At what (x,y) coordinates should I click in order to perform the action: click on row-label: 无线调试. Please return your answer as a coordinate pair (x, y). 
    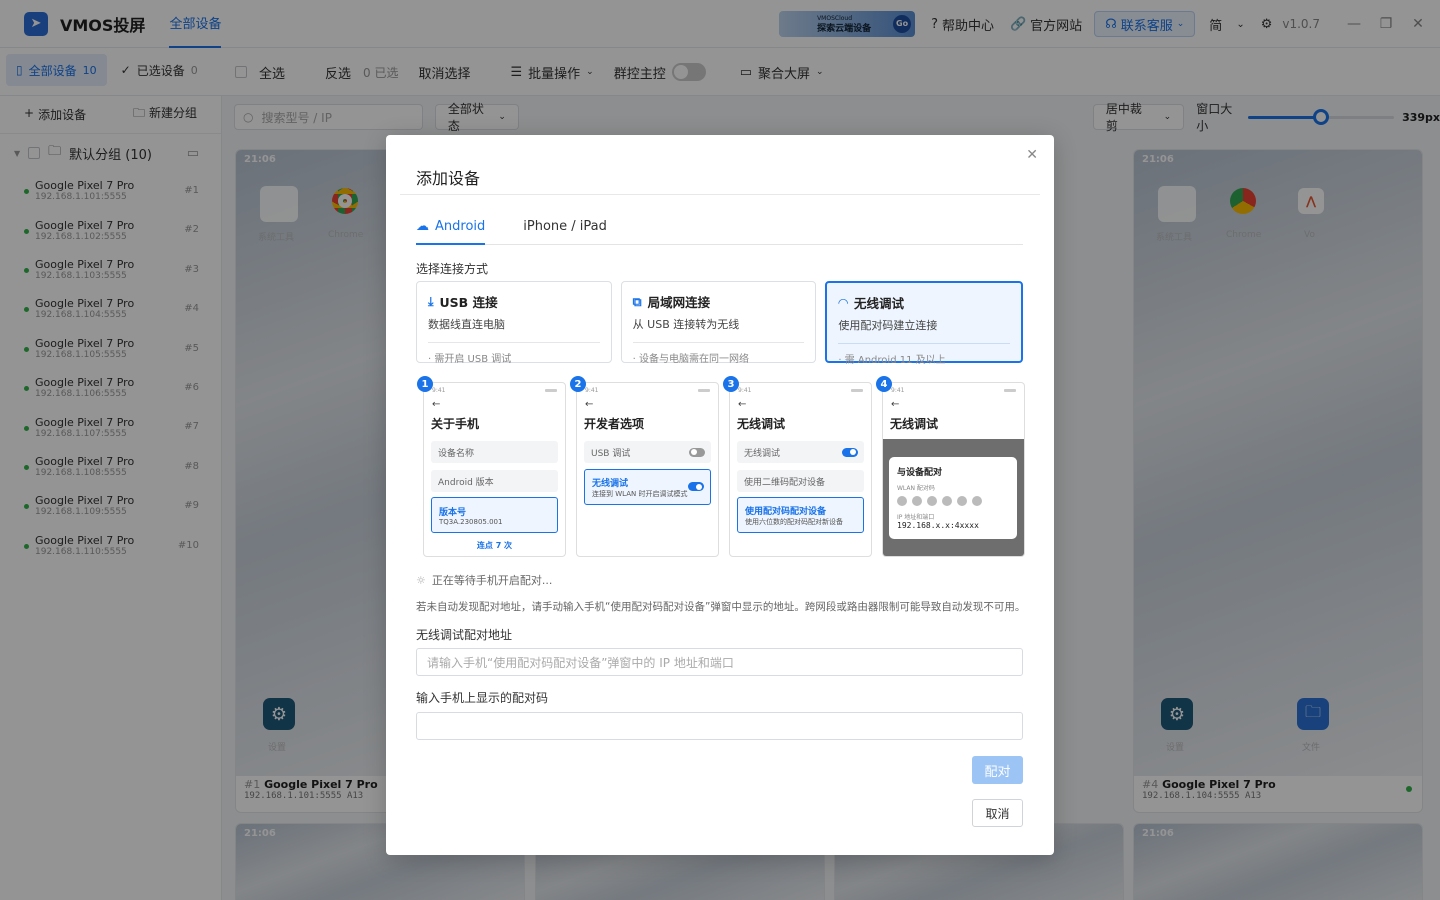
    Looking at the image, I should click on (762, 453).